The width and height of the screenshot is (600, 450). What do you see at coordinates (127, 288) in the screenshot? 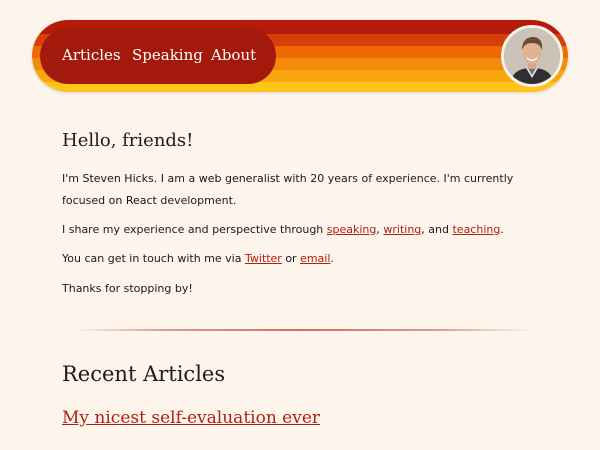
I see `thanks-paragraph: Thanks for stopping by!` at bounding box center [127, 288].